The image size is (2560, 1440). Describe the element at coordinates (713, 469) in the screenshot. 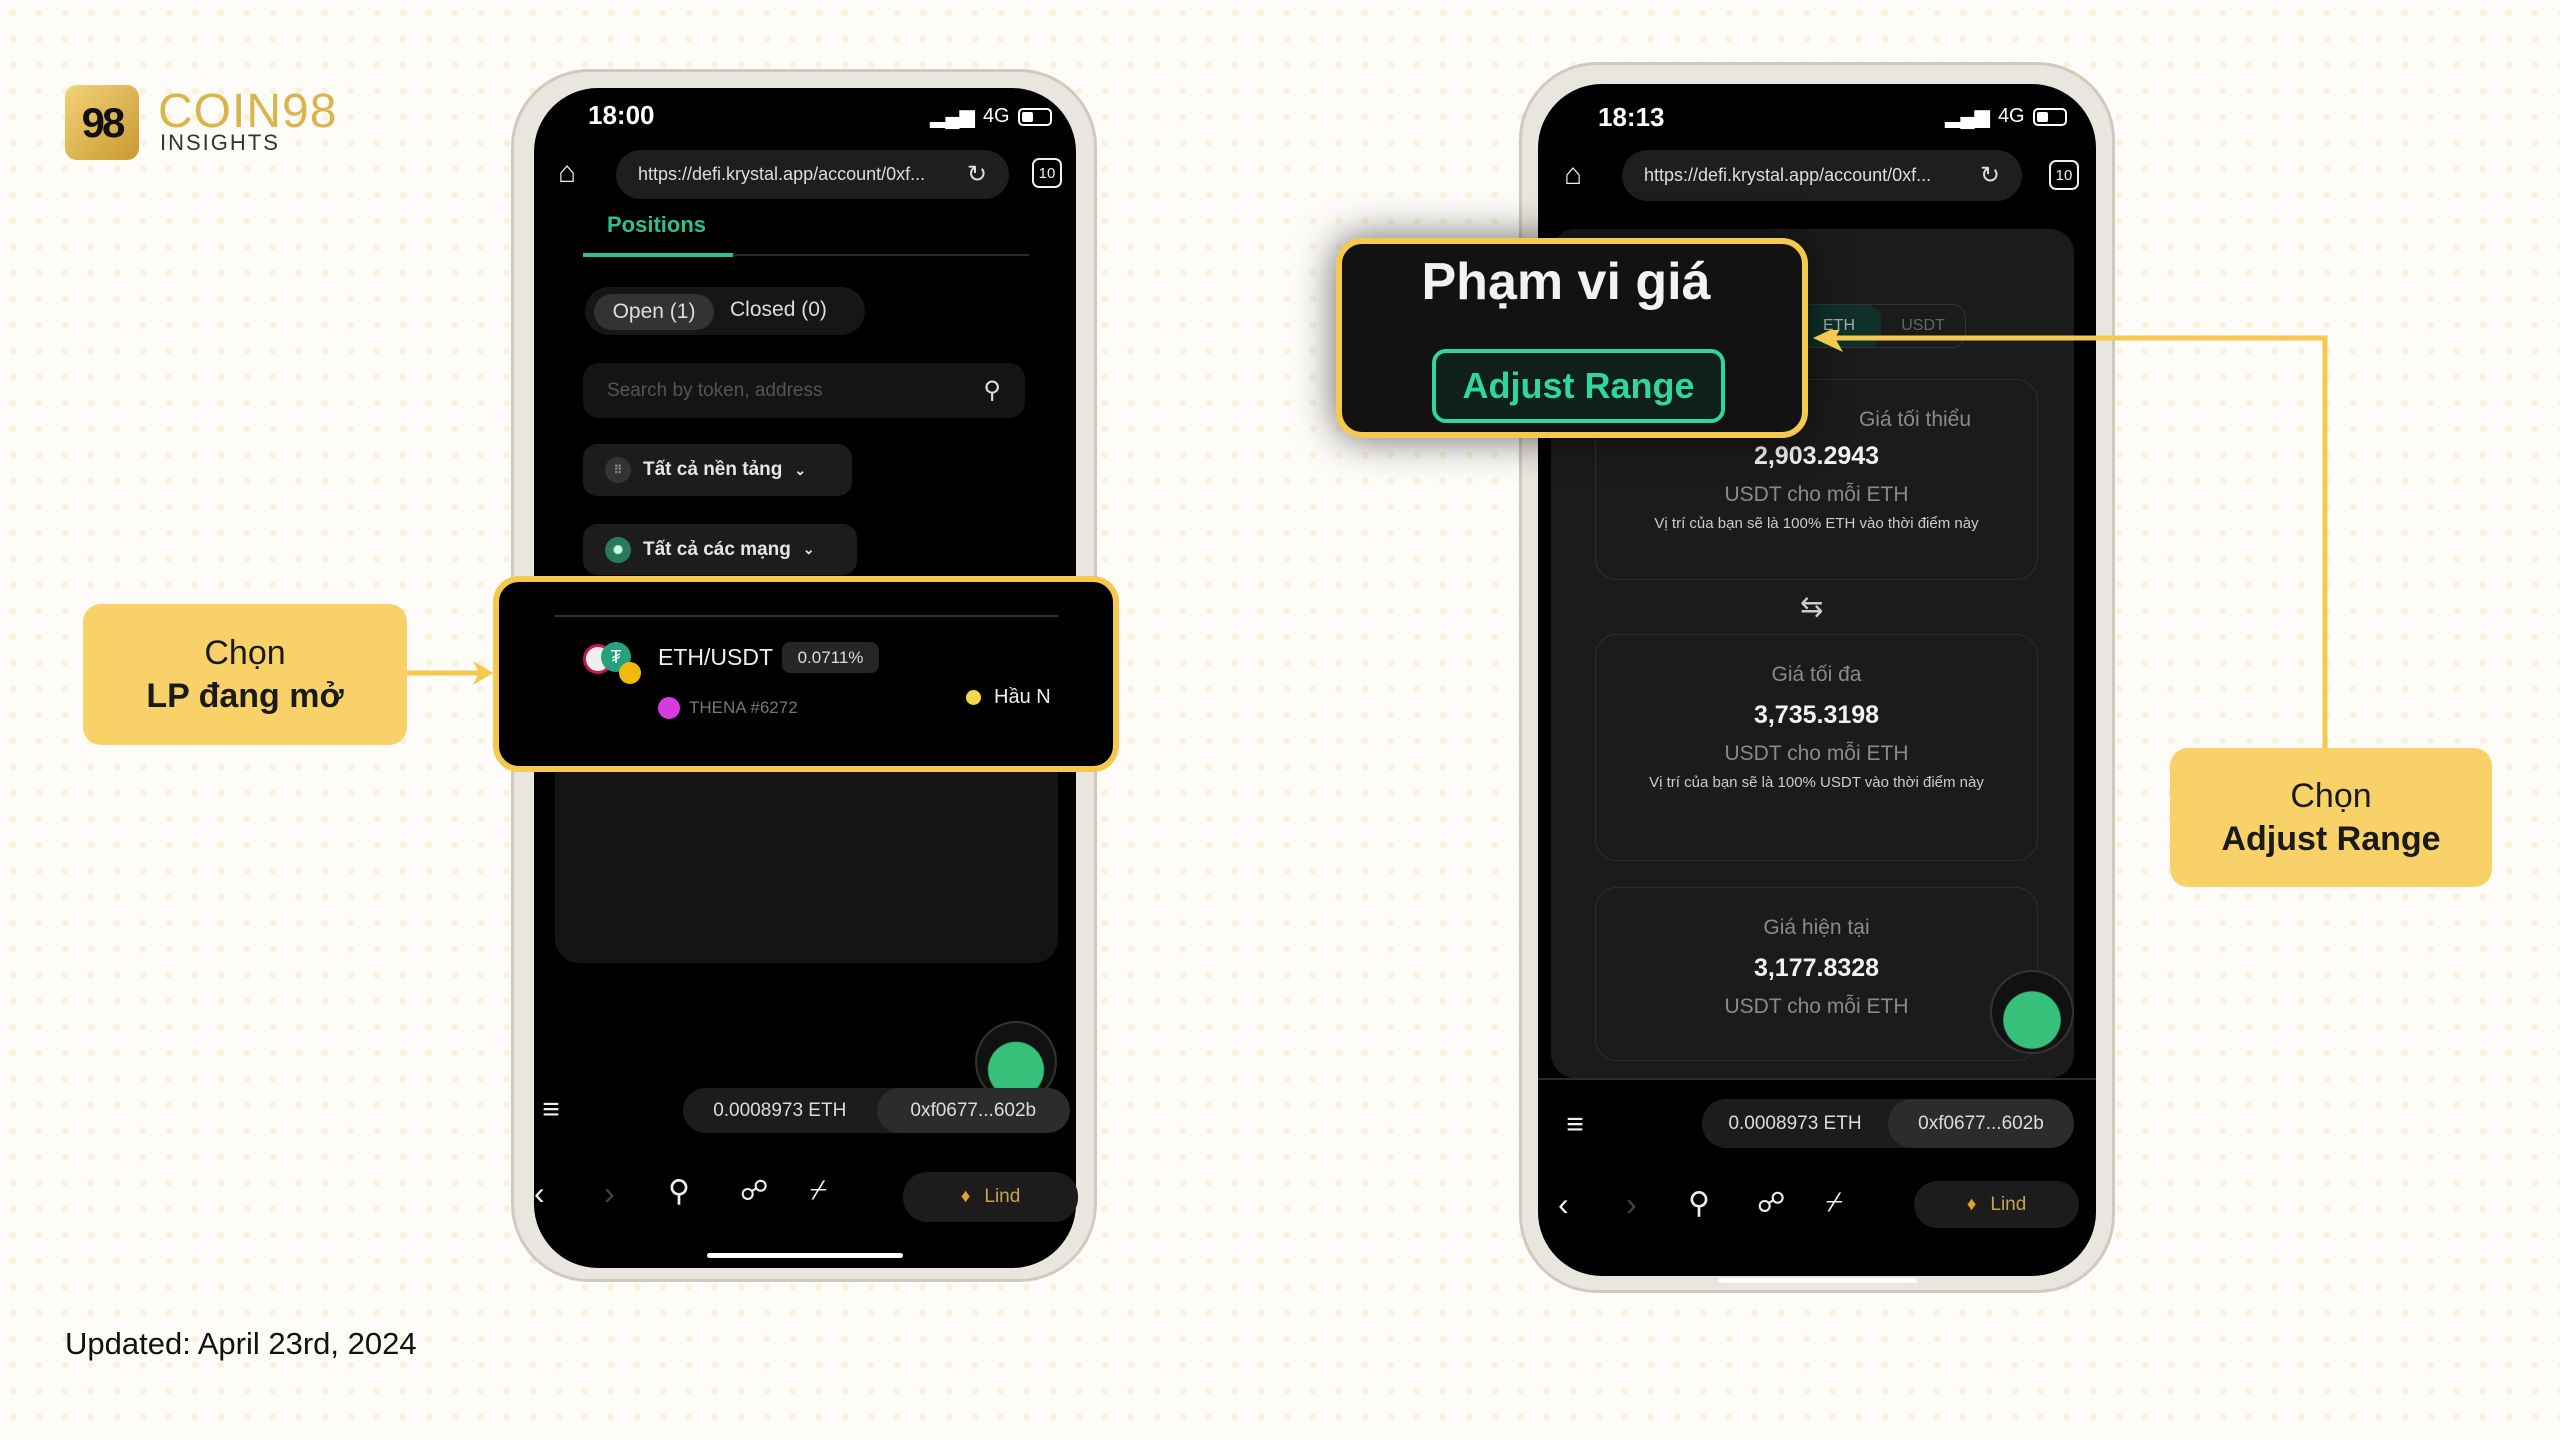

I see `platform-filter-label: Tất cả nền tảng` at that location.